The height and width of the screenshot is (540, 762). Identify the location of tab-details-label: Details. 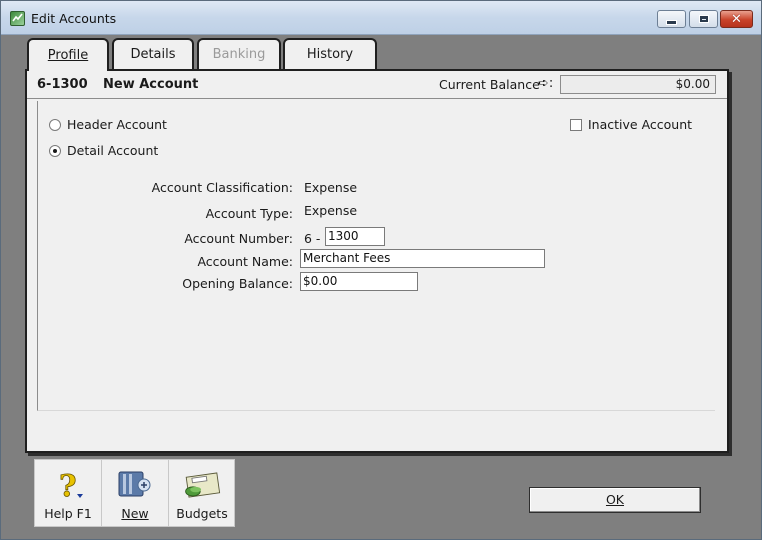
(153, 54).